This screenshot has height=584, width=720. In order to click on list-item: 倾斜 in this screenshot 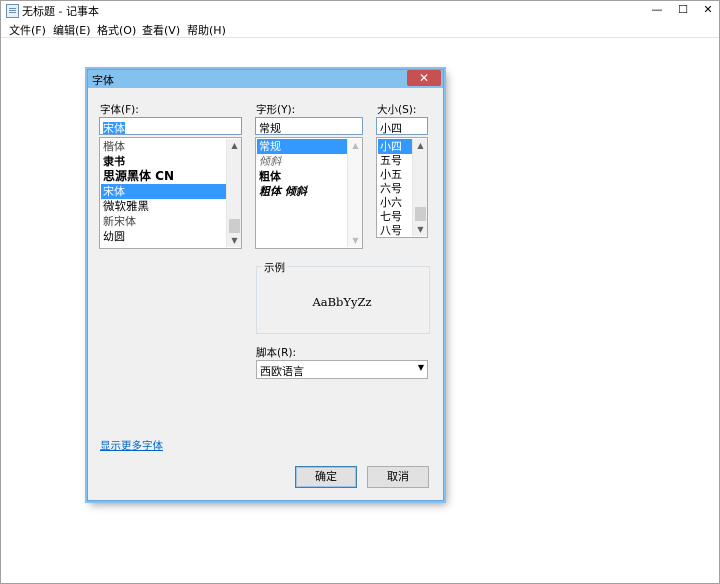, I will do `click(302, 161)`.